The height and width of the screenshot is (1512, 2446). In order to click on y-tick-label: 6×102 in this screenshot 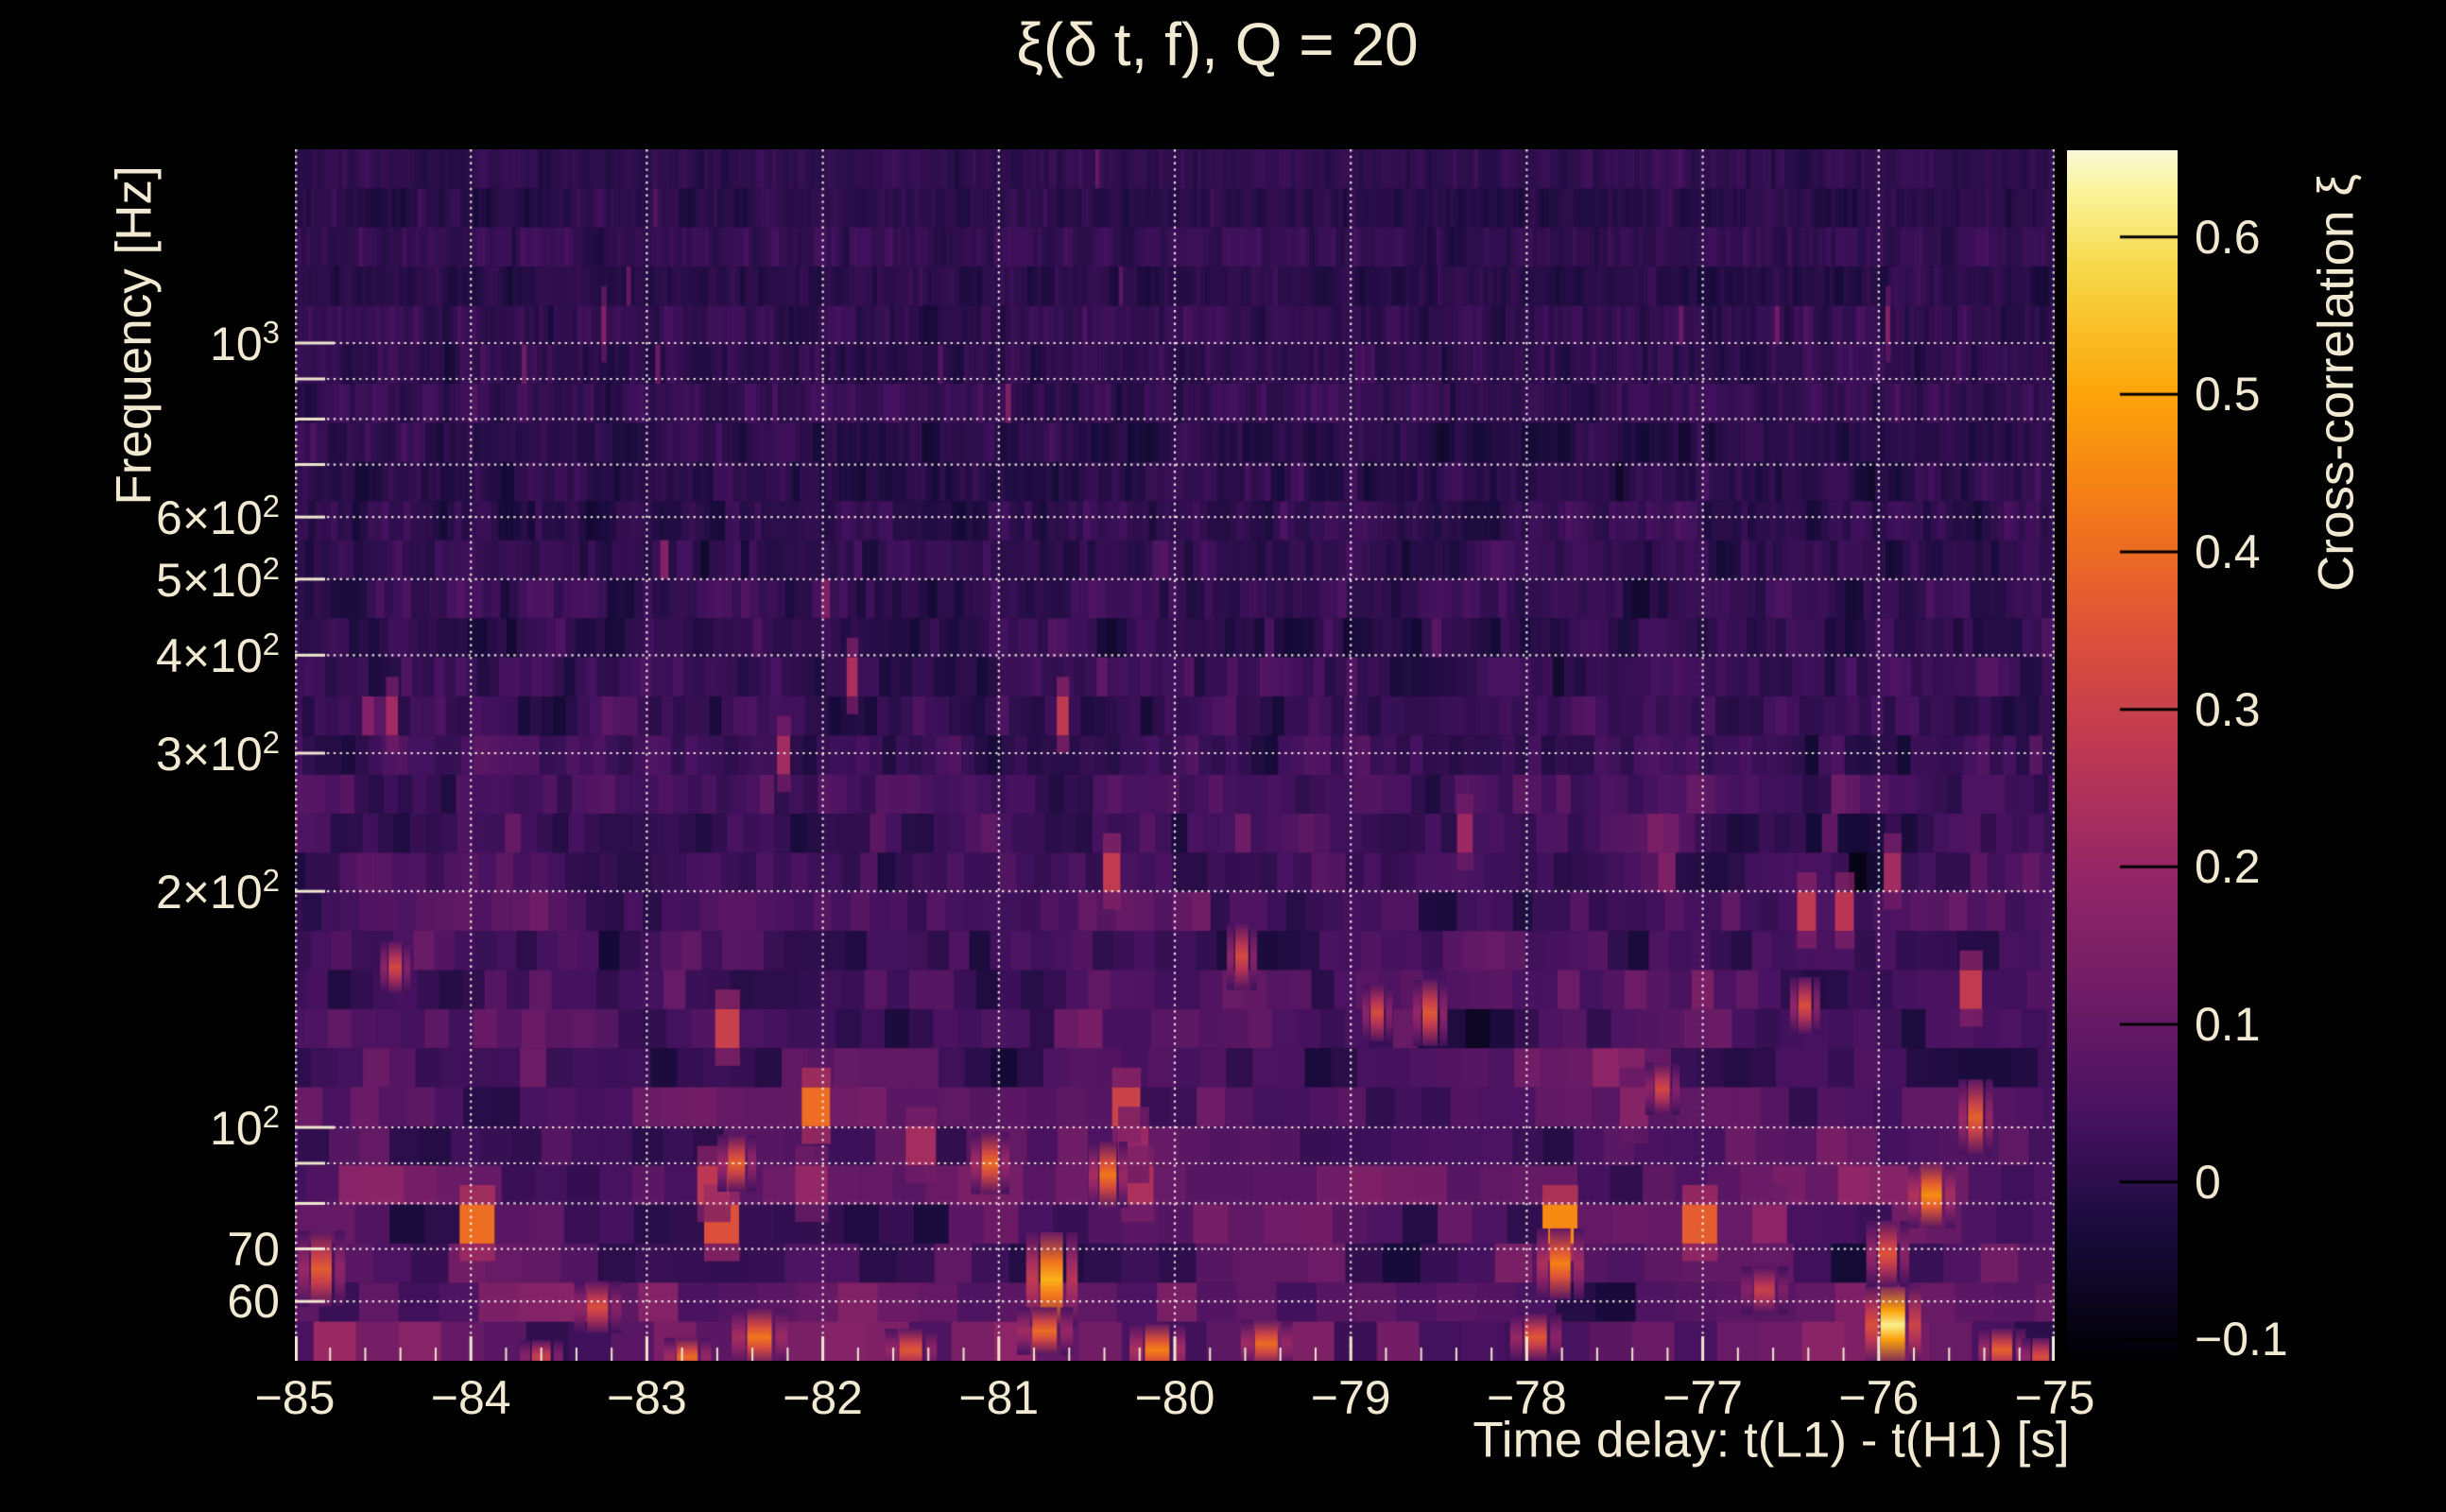, I will do `click(218, 517)`.